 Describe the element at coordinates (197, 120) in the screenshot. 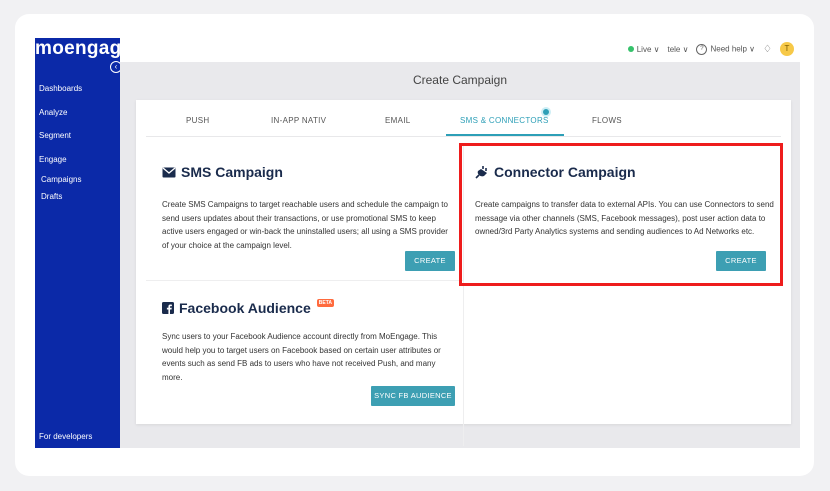

I see `tab-push: PUSH` at that location.